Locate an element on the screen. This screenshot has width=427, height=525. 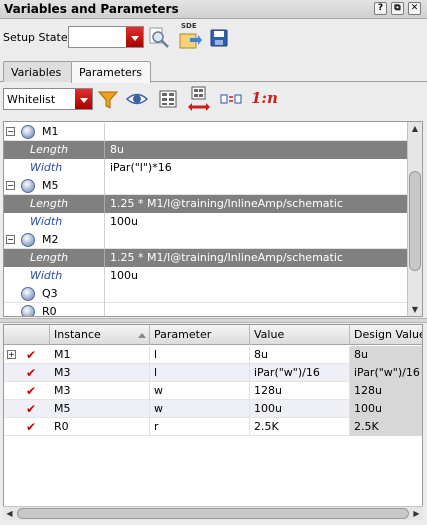
cell-design-value: 128u is located at coordinates (386, 391).